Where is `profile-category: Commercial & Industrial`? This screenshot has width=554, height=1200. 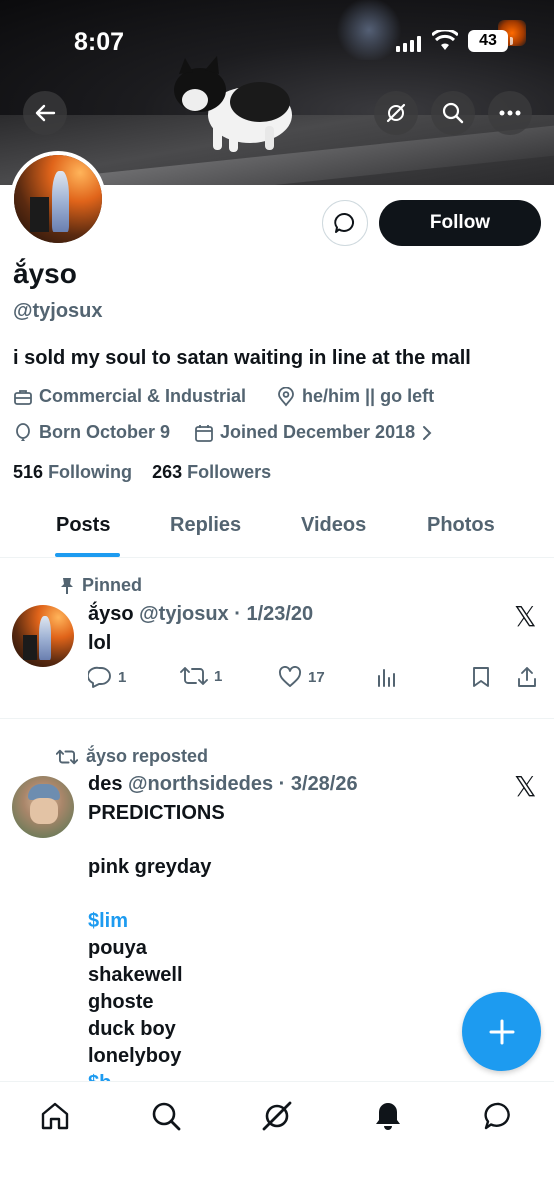
profile-category: Commercial & Industrial is located at coordinates (129, 396).